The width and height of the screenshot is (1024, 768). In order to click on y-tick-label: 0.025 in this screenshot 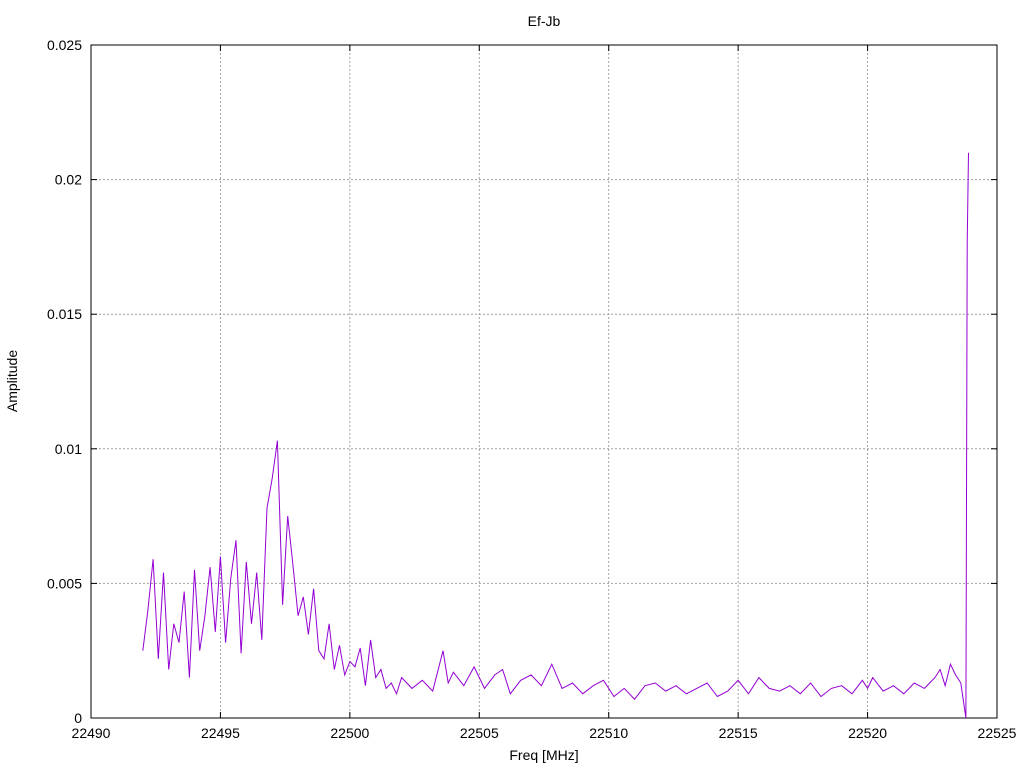, I will do `click(64, 45)`.